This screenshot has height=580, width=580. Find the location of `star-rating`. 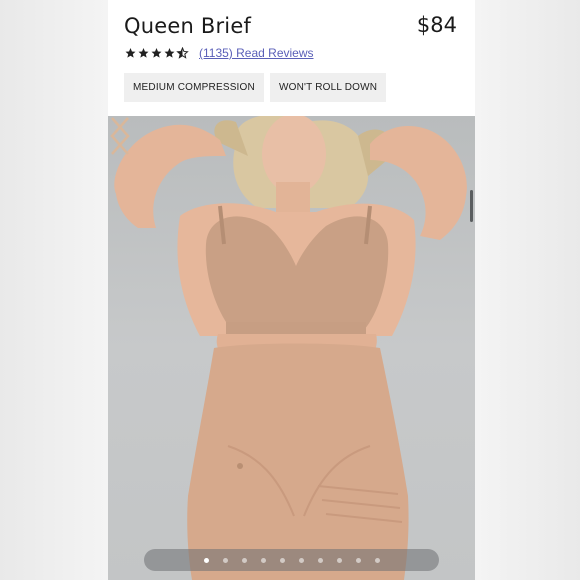

star-rating is located at coordinates (156, 53).